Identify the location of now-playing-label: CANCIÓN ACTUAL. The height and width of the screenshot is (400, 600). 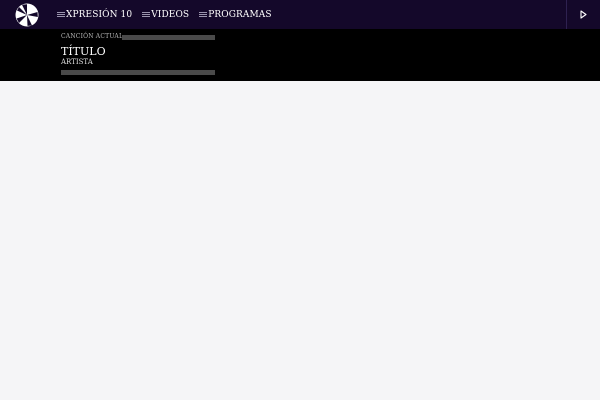
(92, 36).